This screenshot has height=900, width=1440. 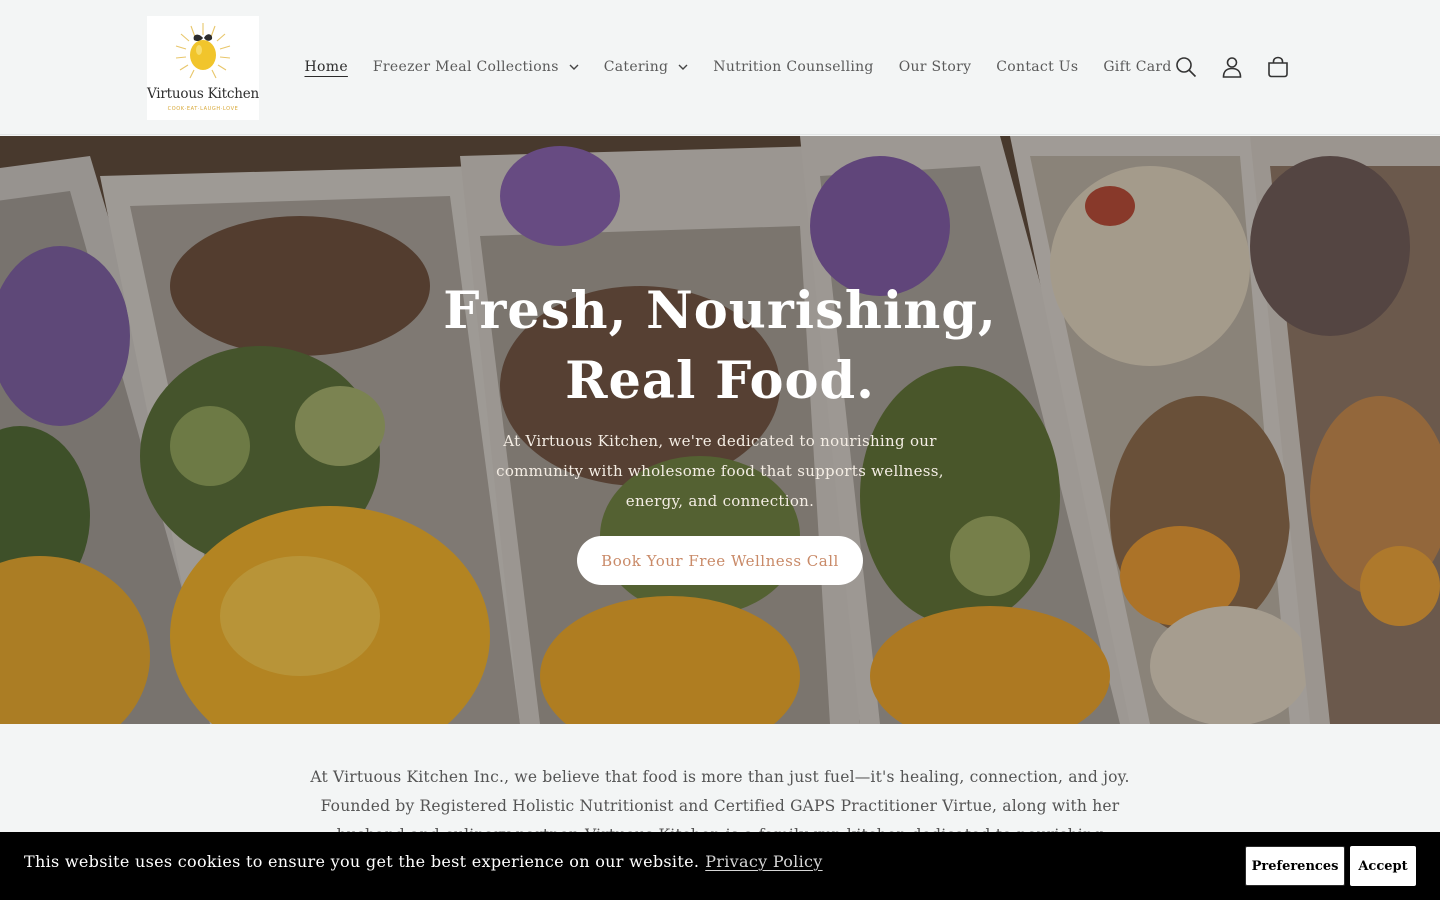 I want to click on nav-freezer-meal-collections: Freezer Meal Collections, so click(x=475, y=67).